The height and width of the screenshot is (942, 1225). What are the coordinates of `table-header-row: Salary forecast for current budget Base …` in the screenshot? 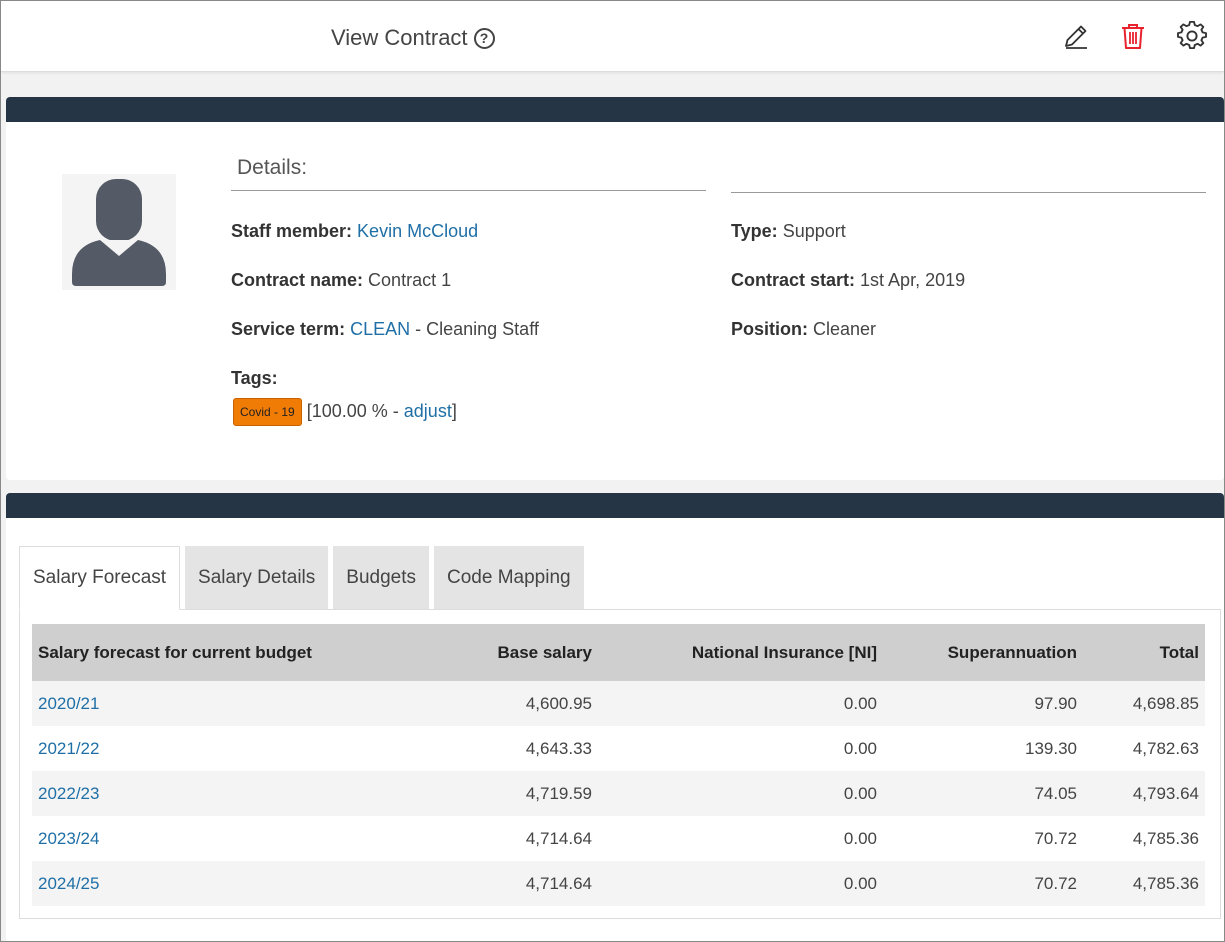 It's located at (618, 652).